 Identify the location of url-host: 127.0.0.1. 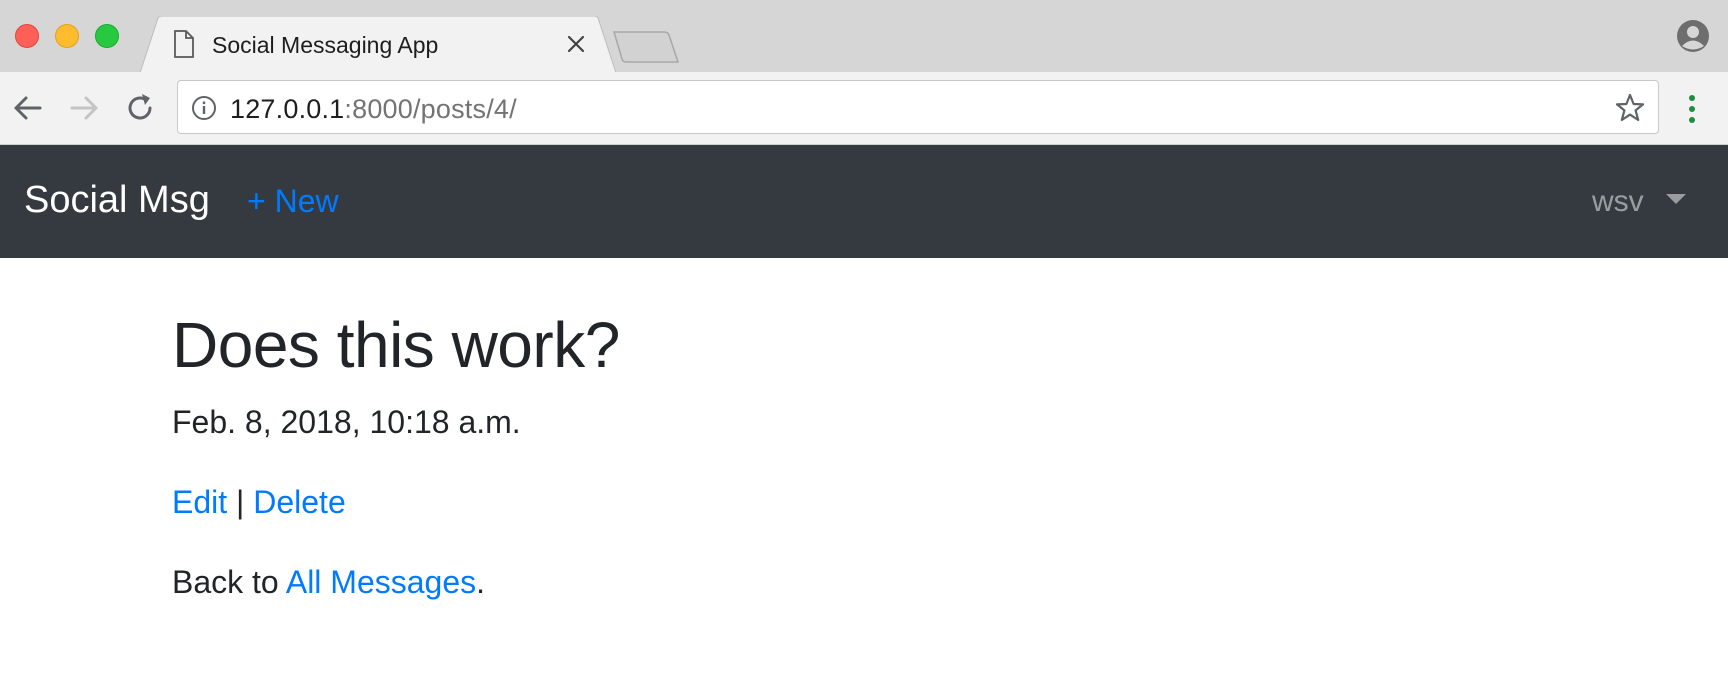
(287, 109).